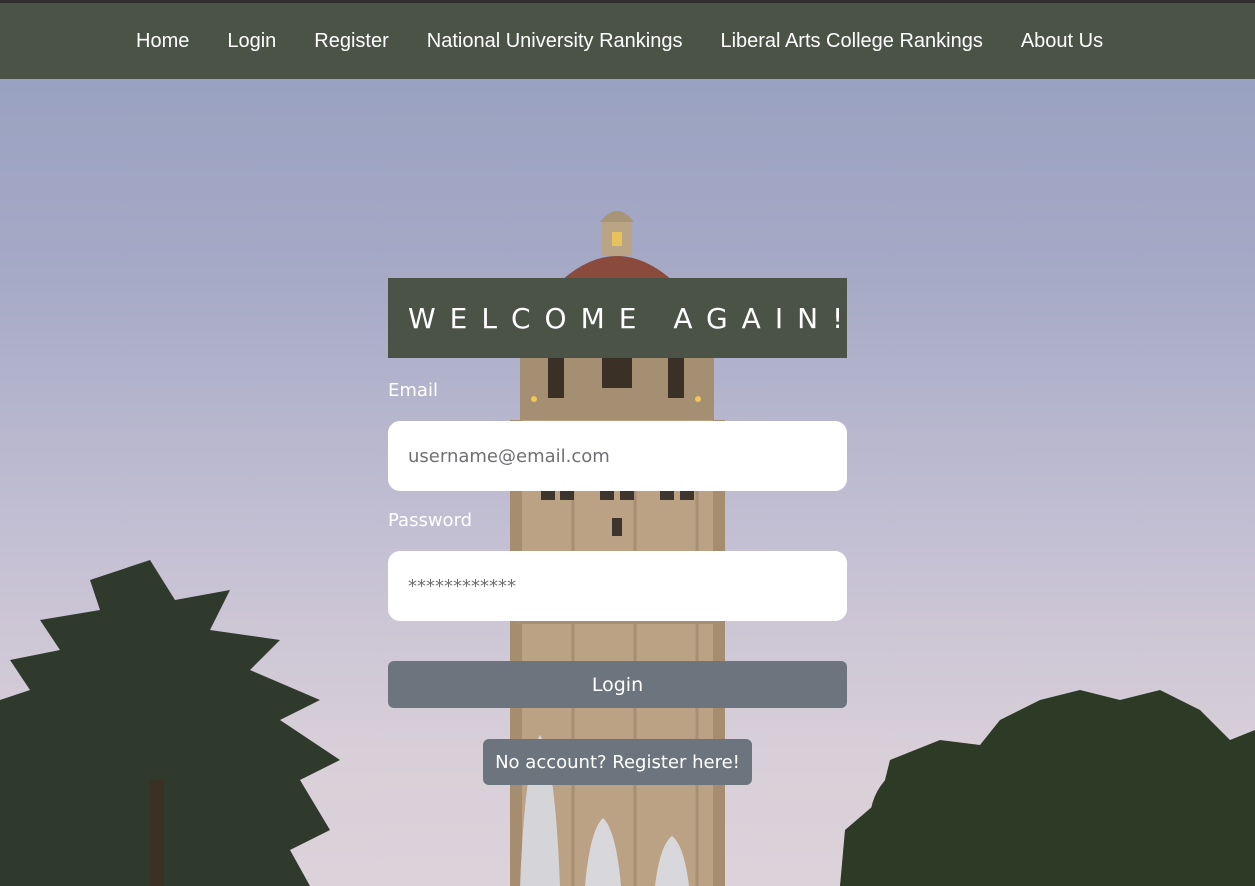 Image resolution: width=1255 pixels, height=886 pixels. I want to click on right-tree-illustration, so click(1047, 788).